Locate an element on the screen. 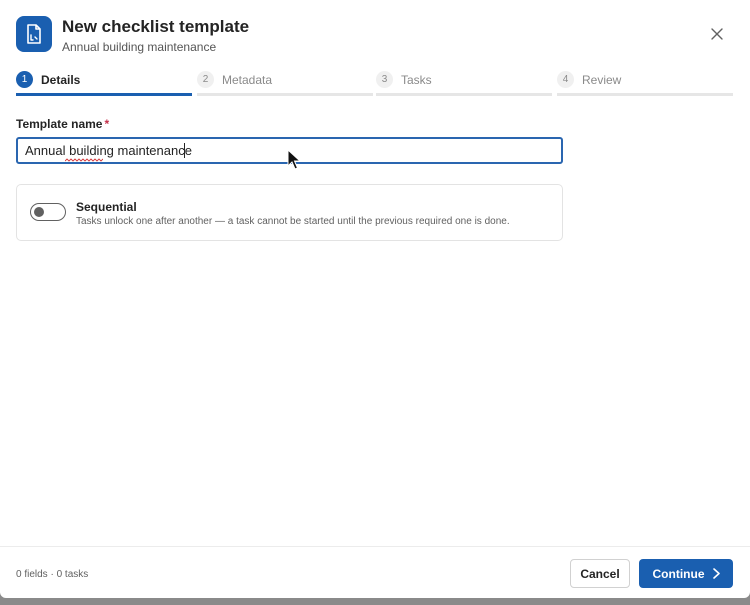 The image size is (750, 605). text-caret is located at coordinates (184, 150).